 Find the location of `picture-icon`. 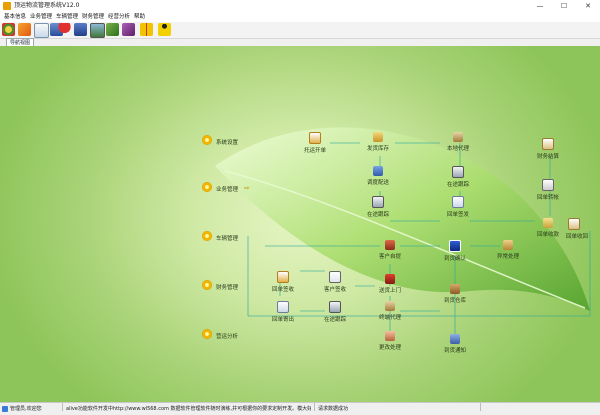

picture-icon is located at coordinates (97, 30).